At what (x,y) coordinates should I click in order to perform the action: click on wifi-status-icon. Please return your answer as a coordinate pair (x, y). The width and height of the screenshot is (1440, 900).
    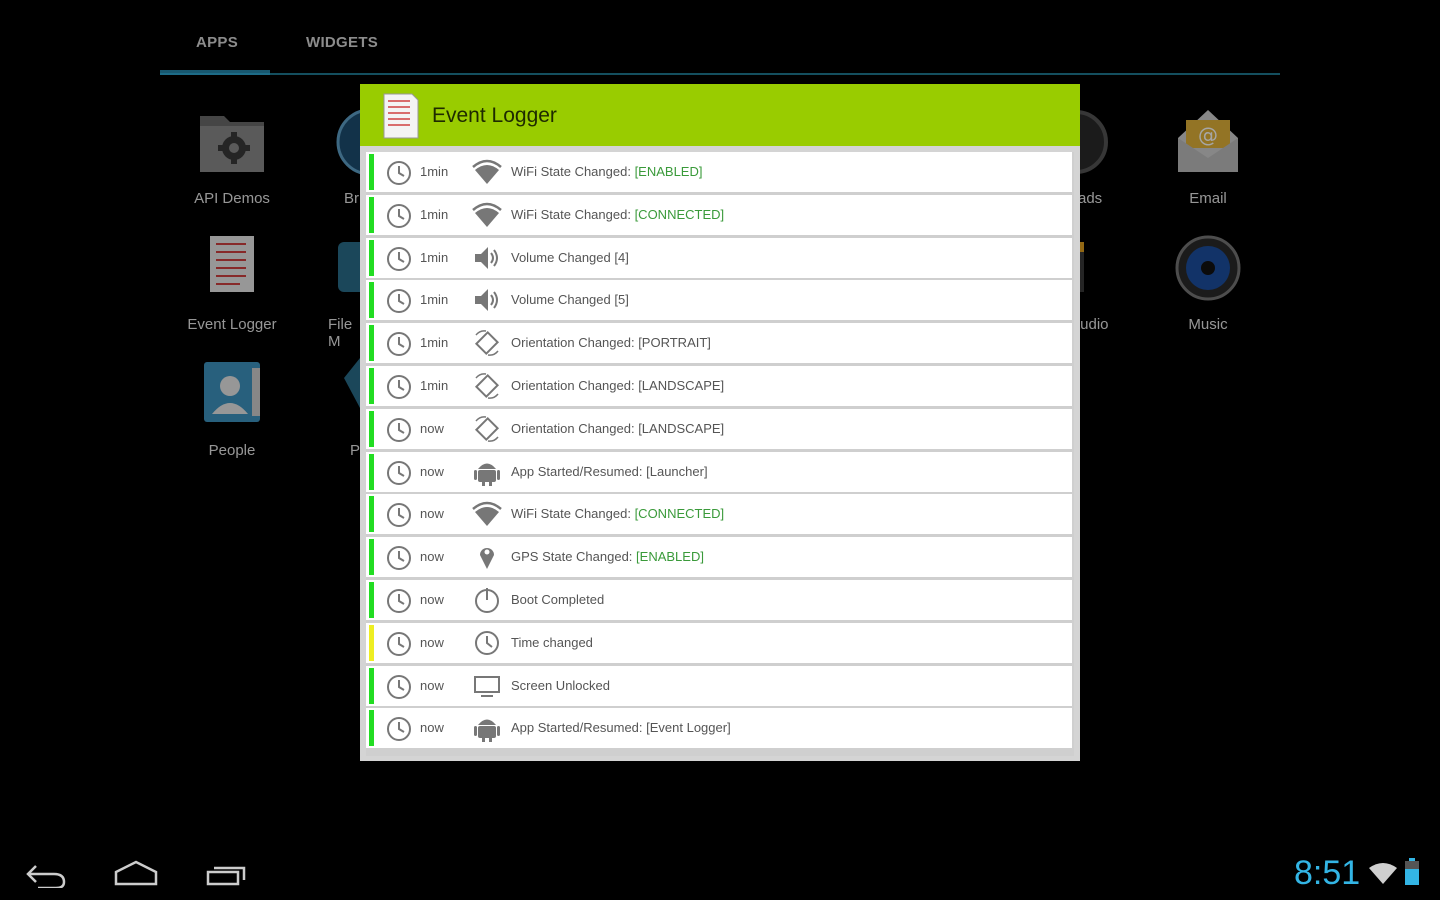
    Looking at the image, I should click on (1383, 875).